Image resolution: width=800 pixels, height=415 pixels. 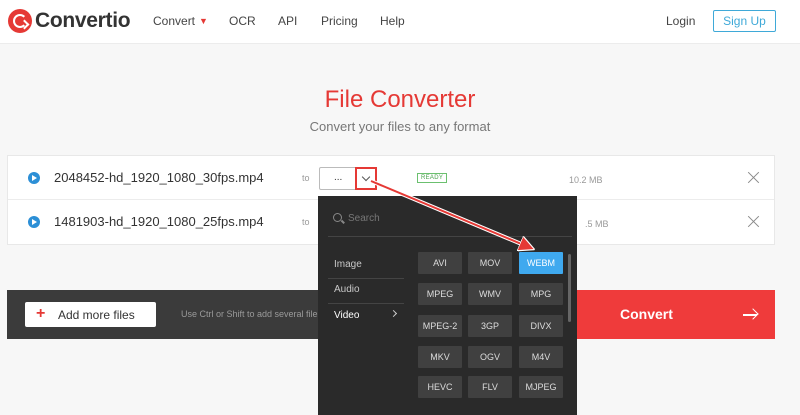 I want to click on format-option-mpeg-2: MPEG-2, so click(x=440, y=326).